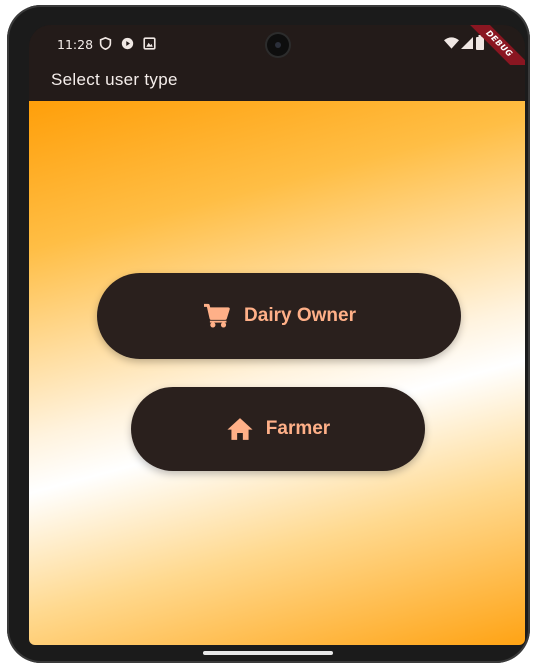  Describe the element at coordinates (75, 44) in the screenshot. I see `status-time: 11:28` at that location.